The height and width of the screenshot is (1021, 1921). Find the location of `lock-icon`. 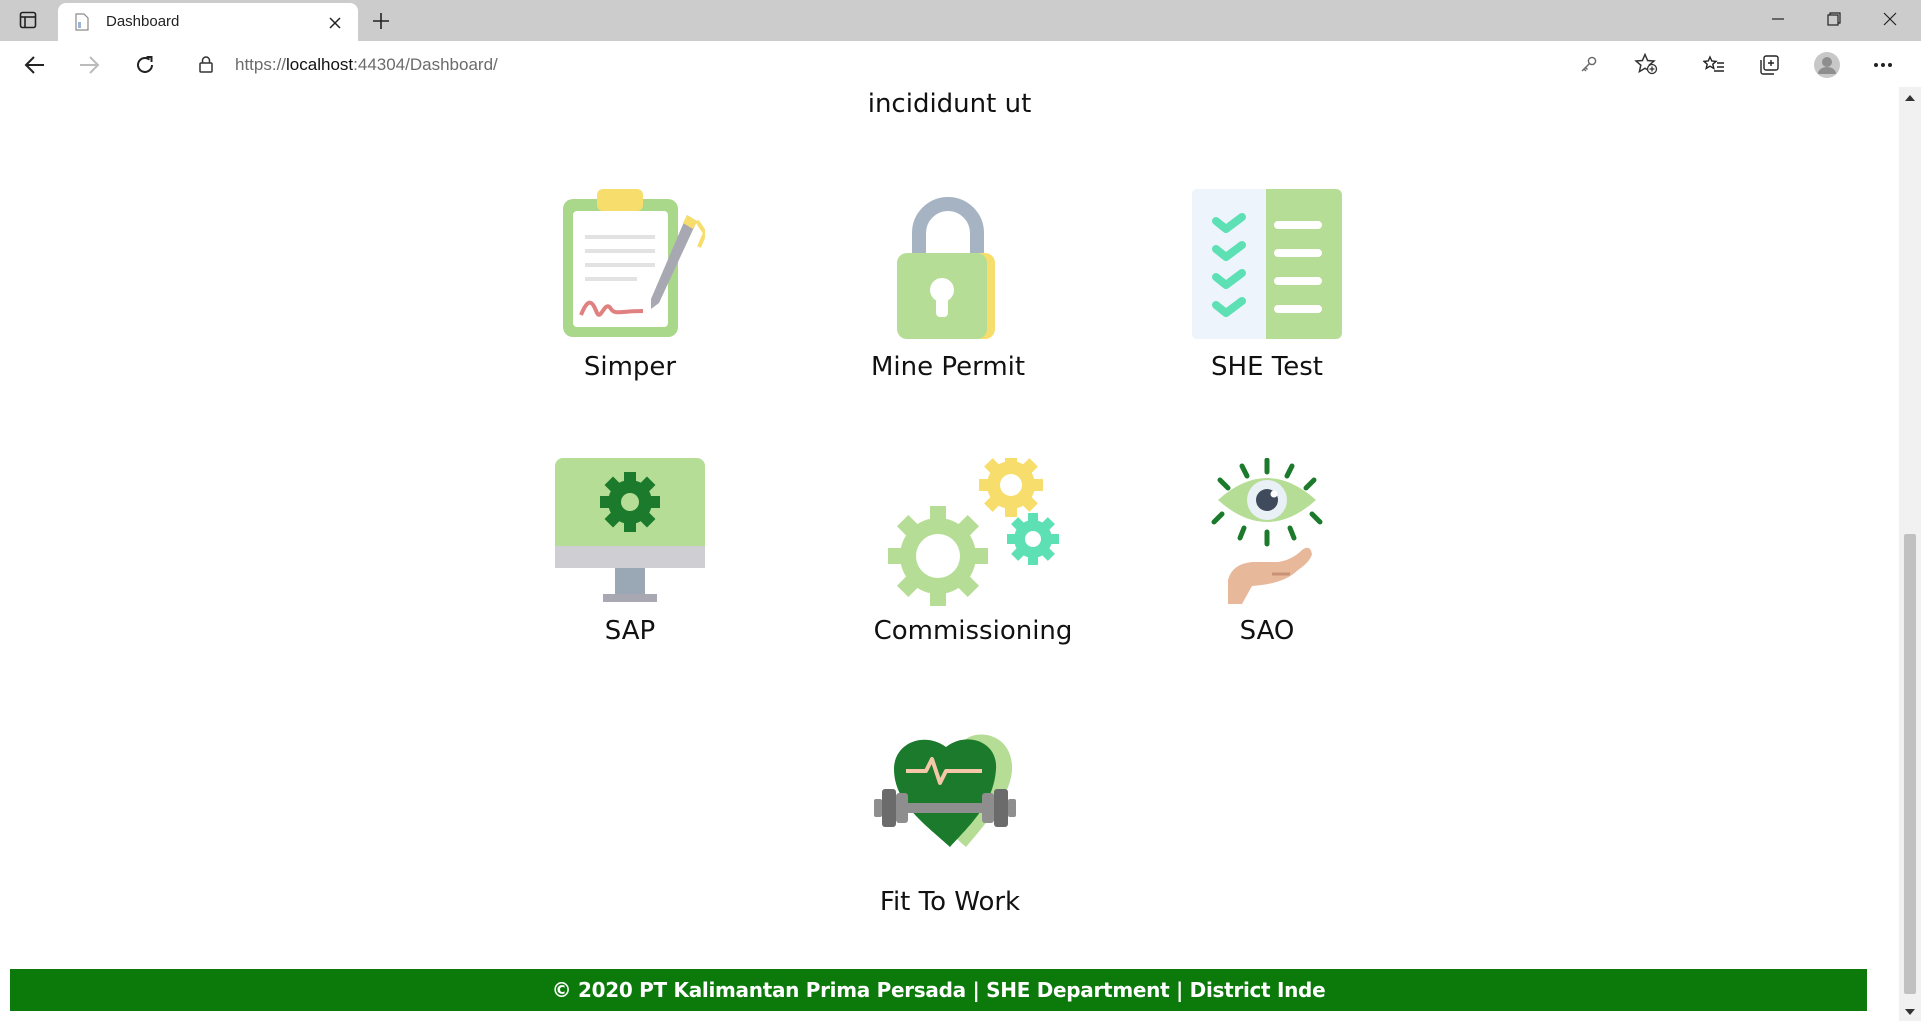

lock-icon is located at coordinates (206, 66).